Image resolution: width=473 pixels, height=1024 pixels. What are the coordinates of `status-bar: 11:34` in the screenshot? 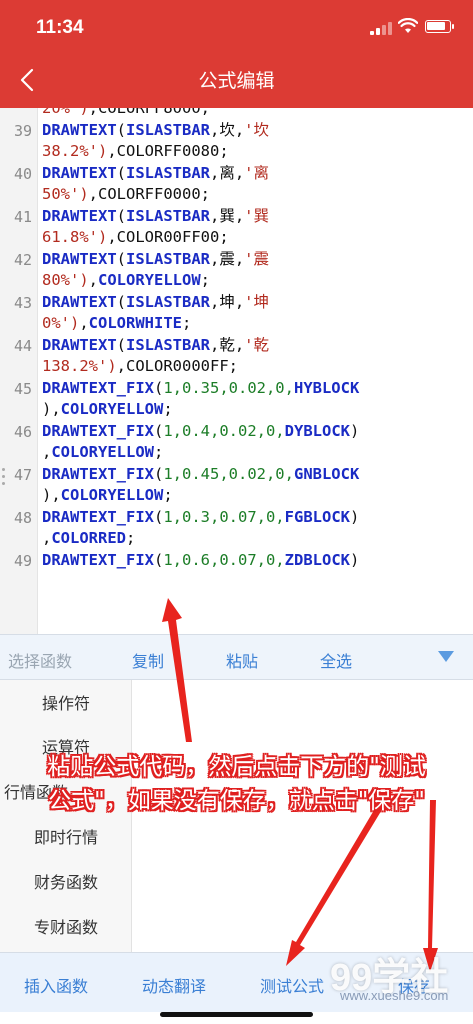 It's located at (236, 28).